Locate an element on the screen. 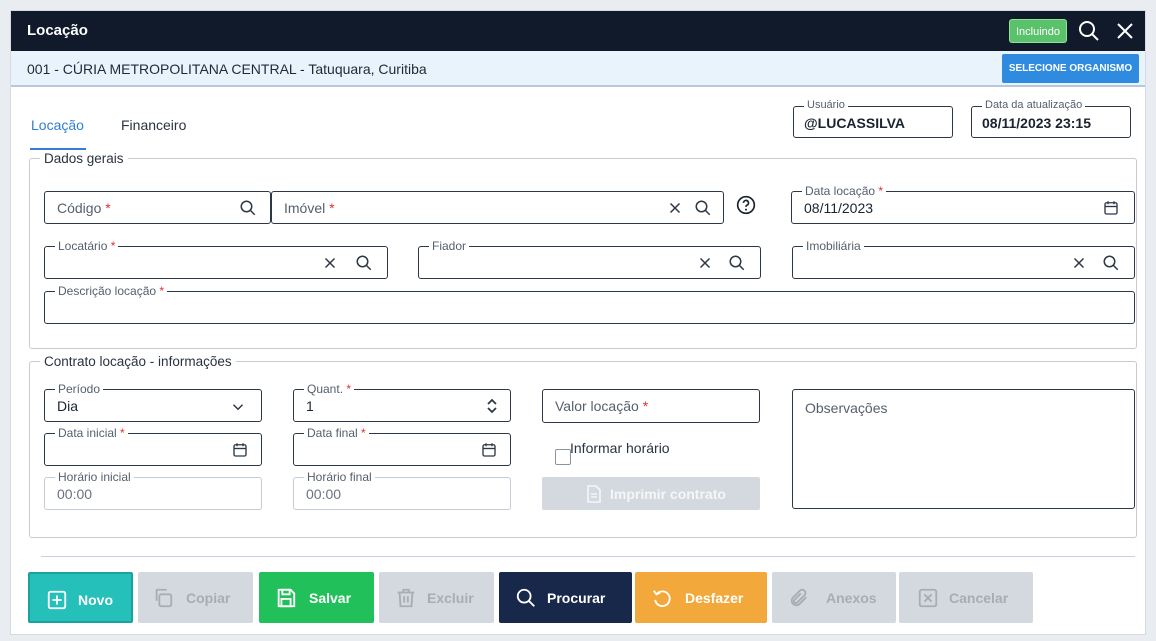 The width and height of the screenshot is (1156, 641). title-bar: Locação Incluindo is located at coordinates (578, 31).